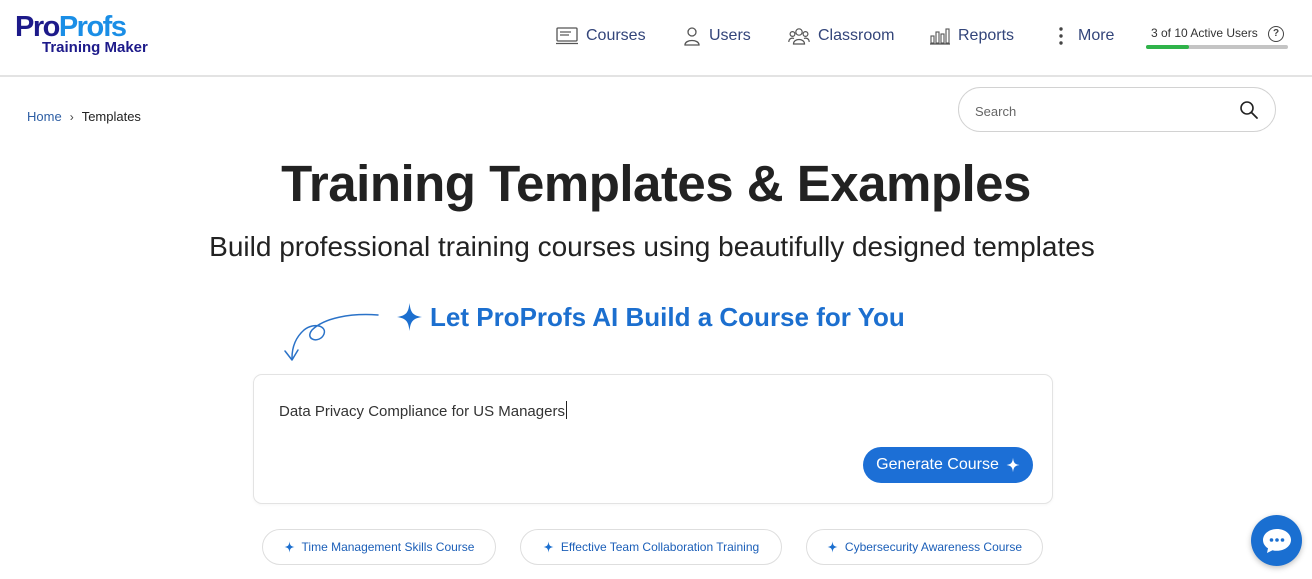 This screenshot has width=1312, height=579. I want to click on suggestion-chip-cybersecurity: Cybersecurity Awareness Course, so click(924, 547).